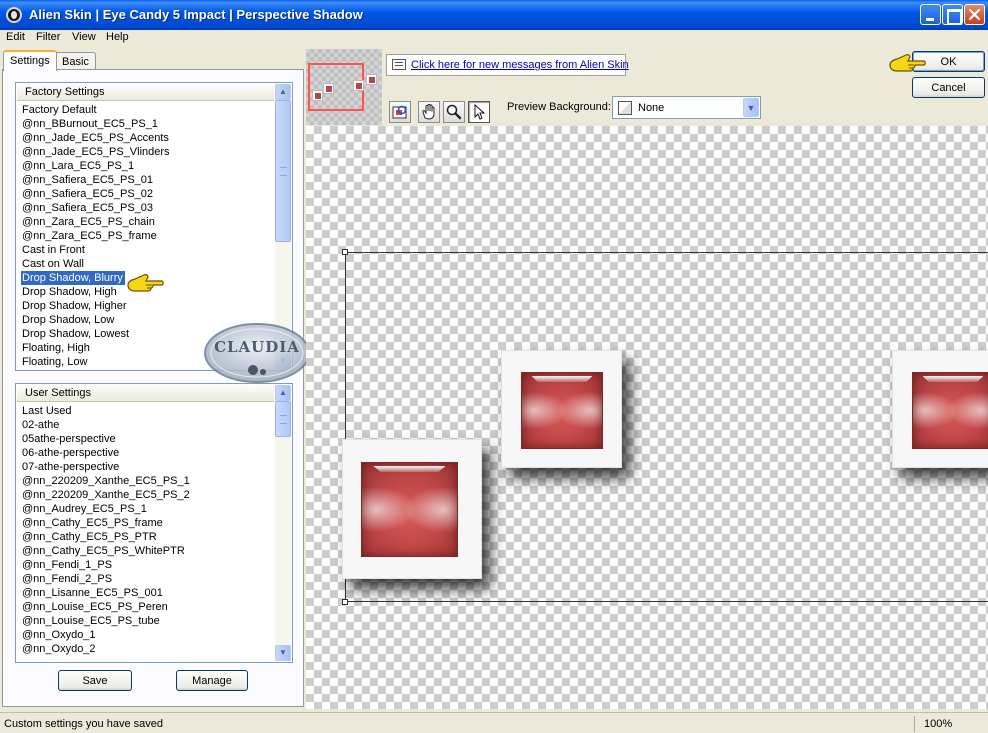 This screenshot has height=733, width=988. Describe the element at coordinates (84, 37) in the screenshot. I see `menu-view: View` at that location.